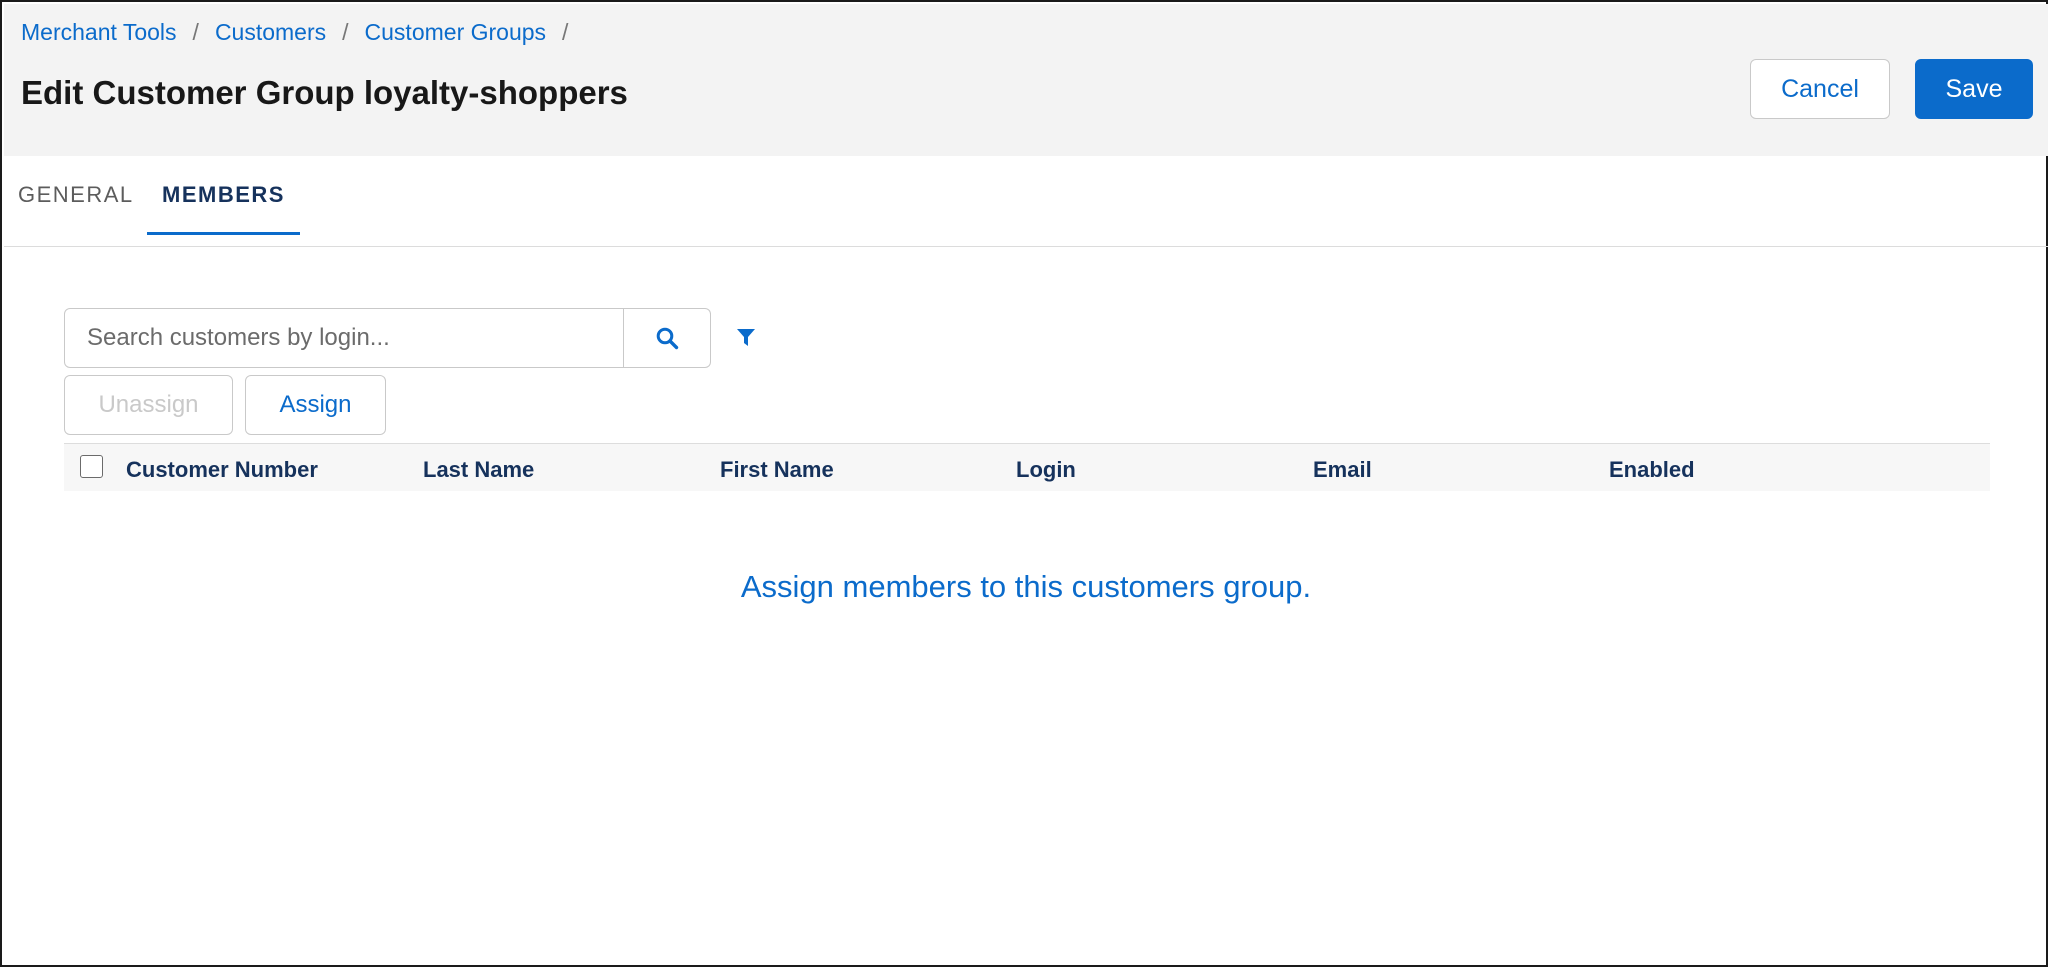  What do you see at coordinates (478, 470) in the screenshot?
I see `column-header-last-name: Last Name` at bounding box center [478, 470].